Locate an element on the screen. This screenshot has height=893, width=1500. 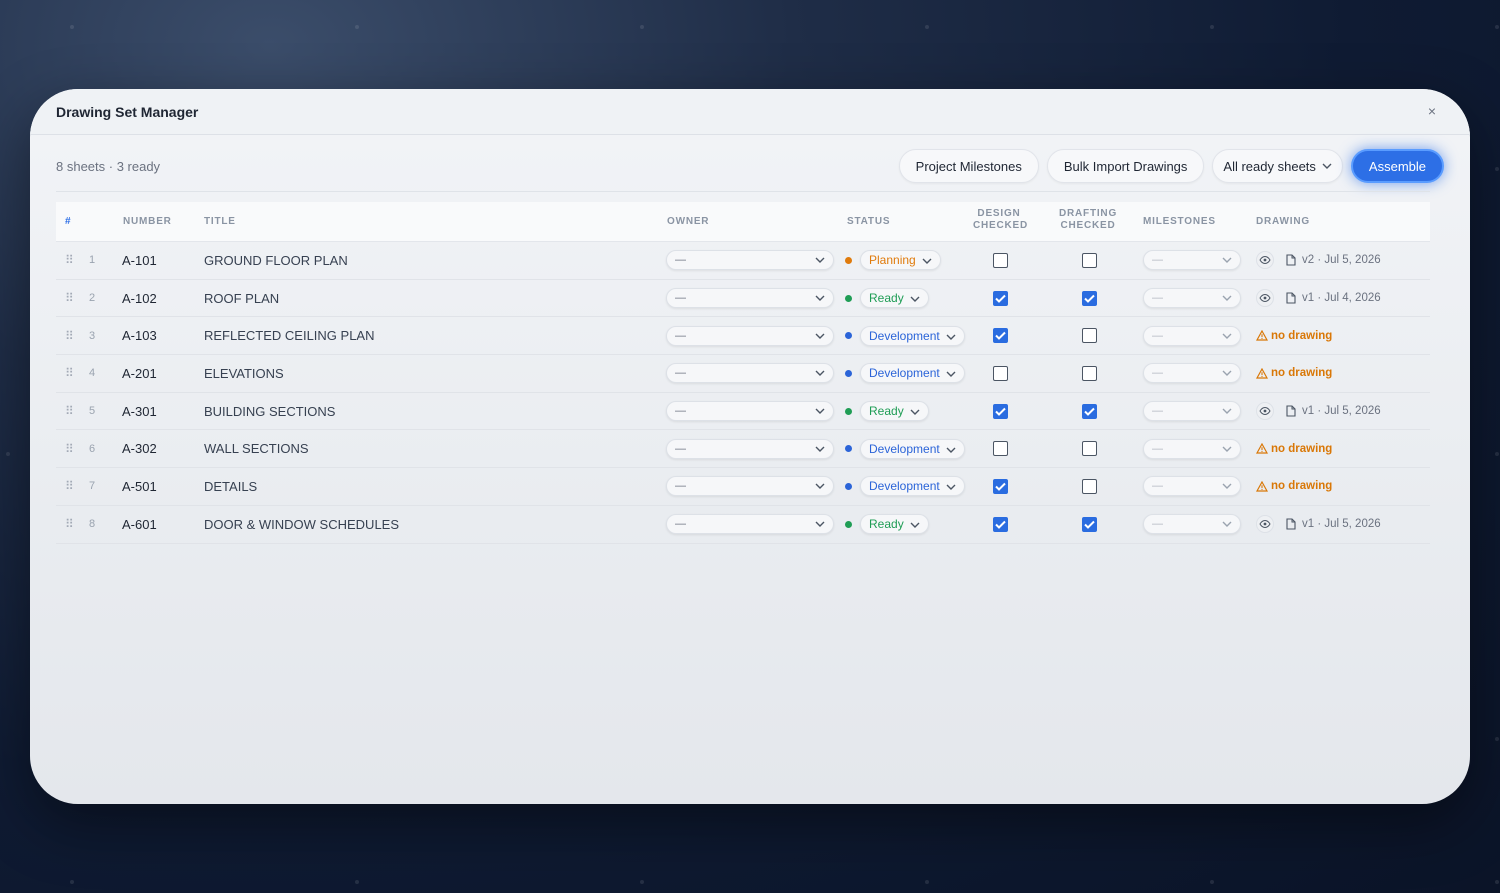
status-select: Planning is located at coordinates (900, 260).